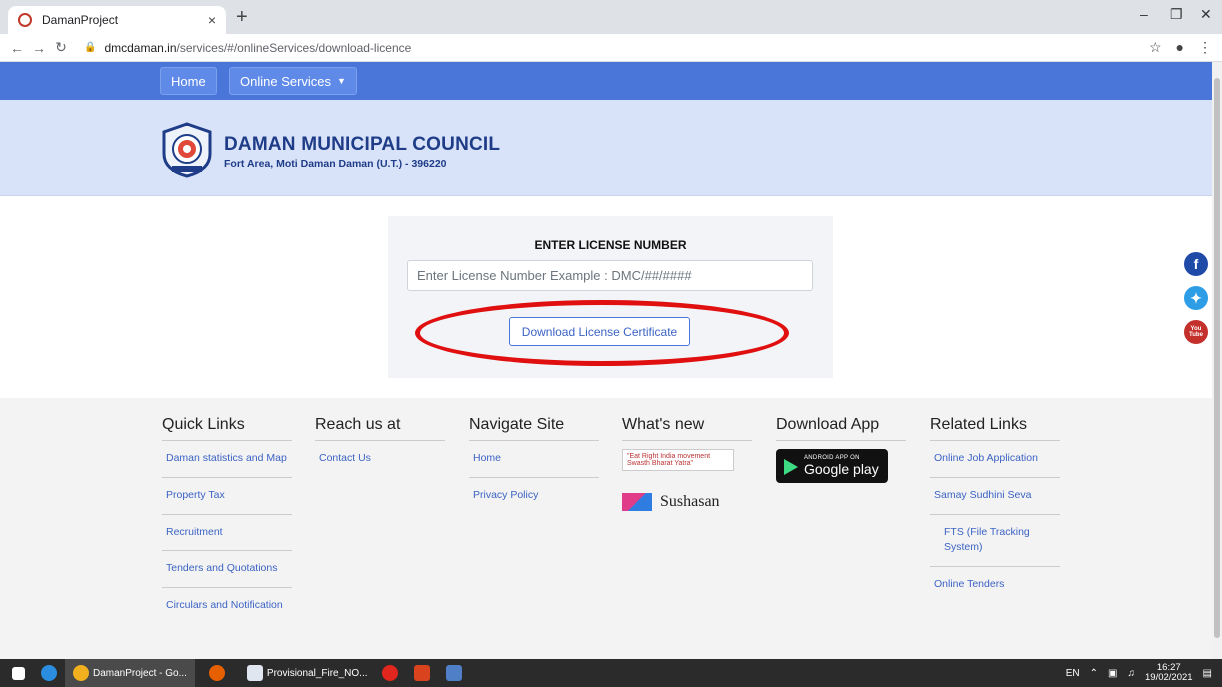 The height and width of the screenshot is (687, 1222). I want to click on org-name: DAMAN MUNICIPAL COUNCIL, so click(362, 144).